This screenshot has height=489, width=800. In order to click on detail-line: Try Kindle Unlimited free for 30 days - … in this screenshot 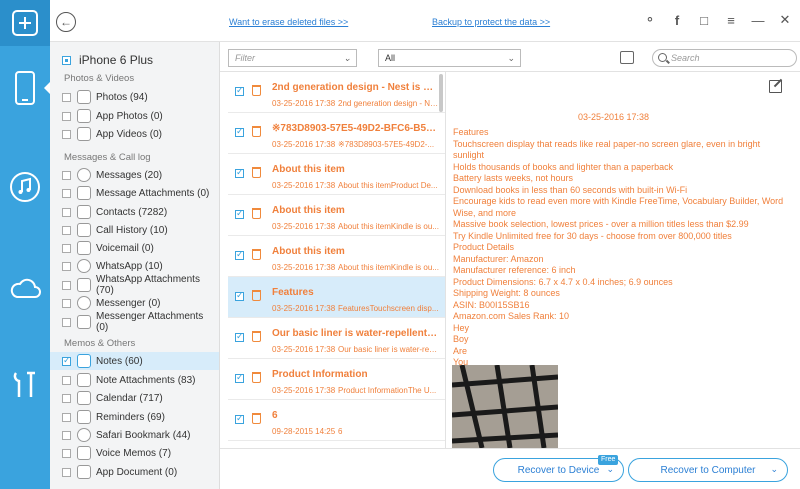, I will do `click(592, 235)`.